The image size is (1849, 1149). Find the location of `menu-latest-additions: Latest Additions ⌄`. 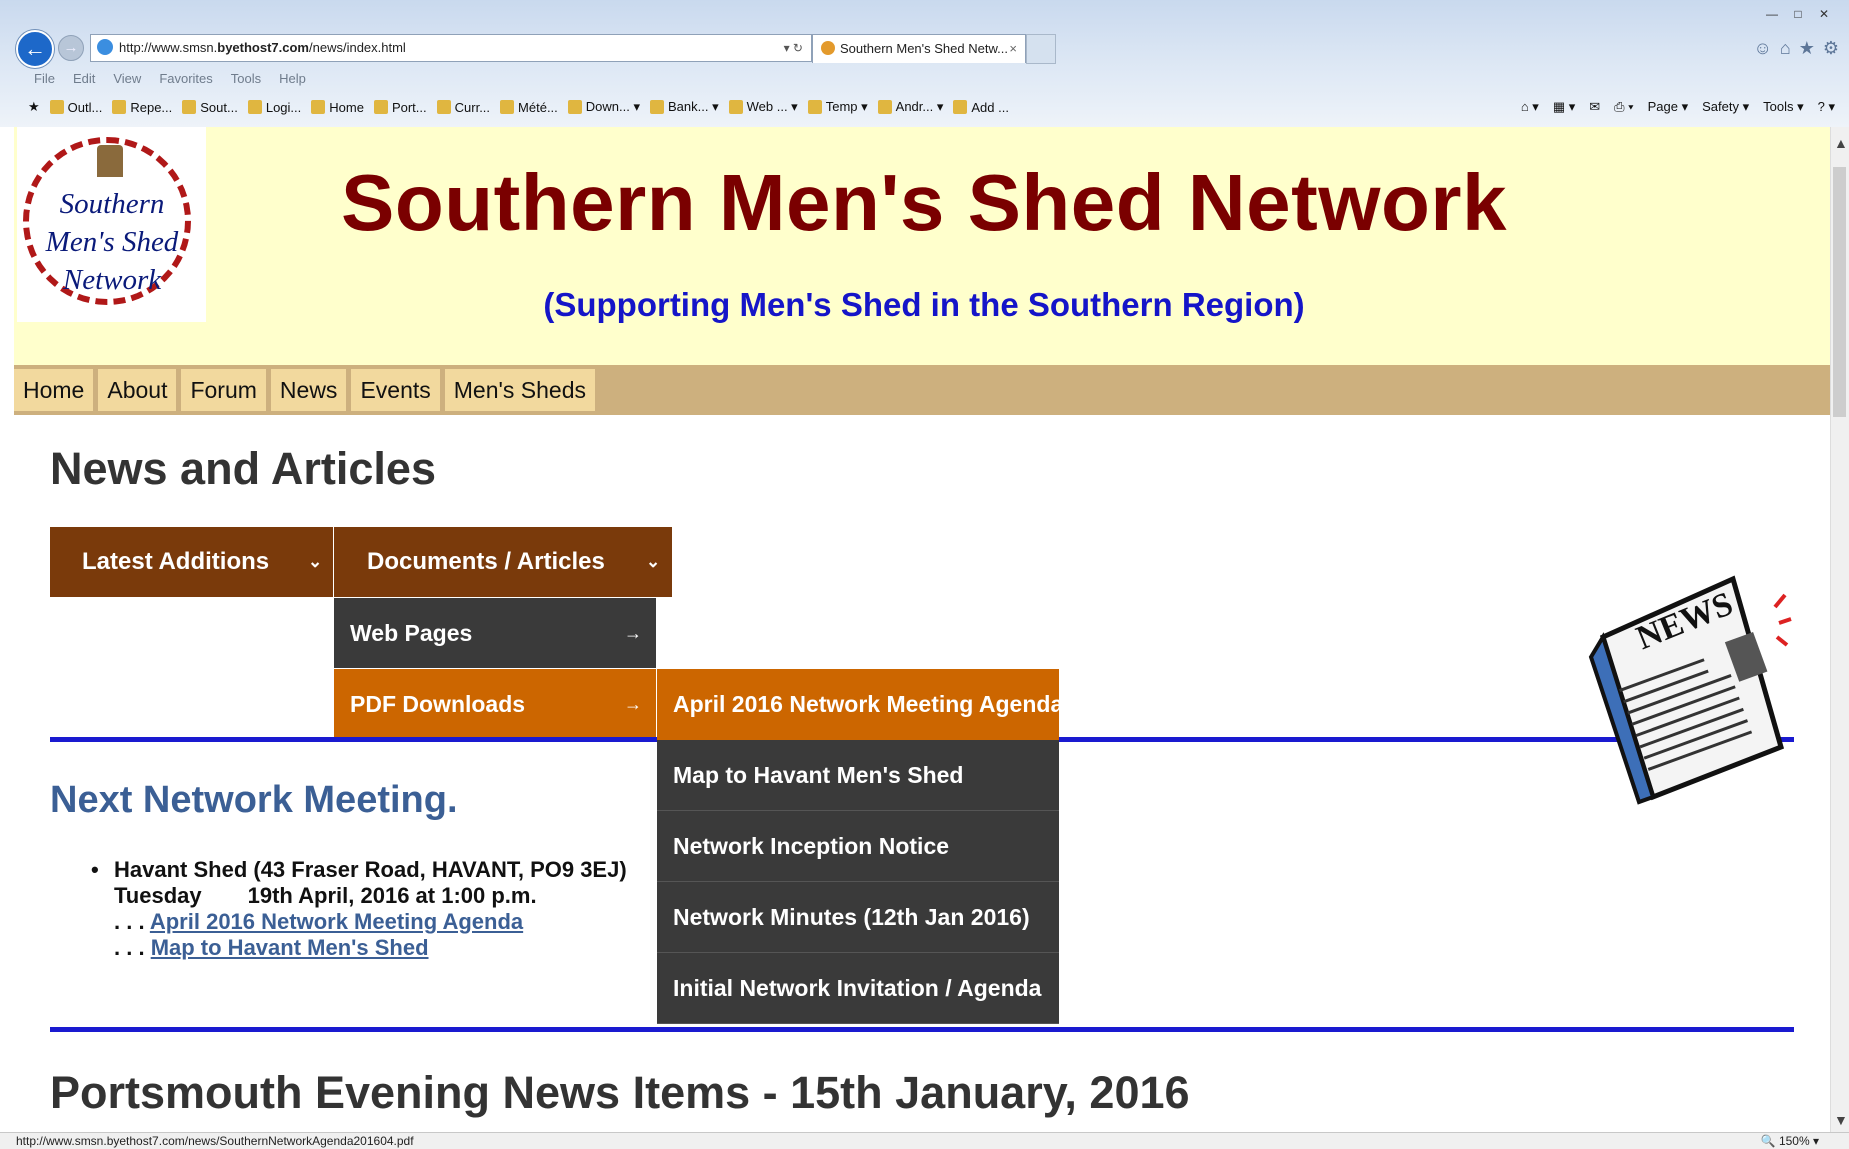

menu-latest-additions: Latest Additions ⌄ is located at coordinates (191, 562).